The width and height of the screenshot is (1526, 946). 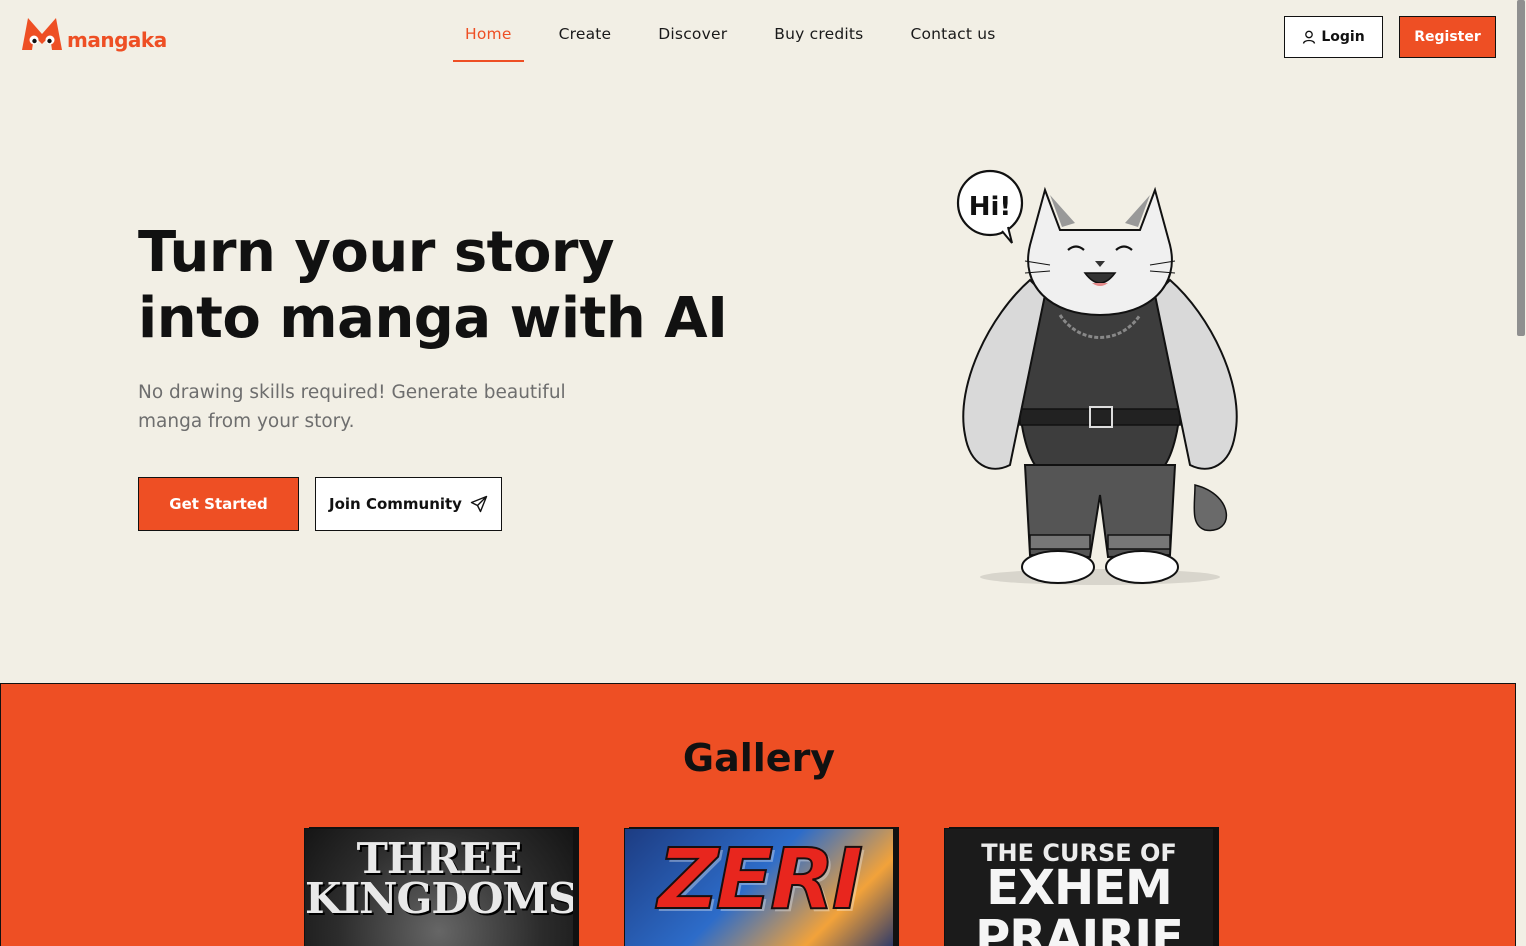 What do you see at coordinates (1097, 377) in the screenshot?
I see `cat-mascot-illustration: Hi!` at bounding box center [1097, 377].